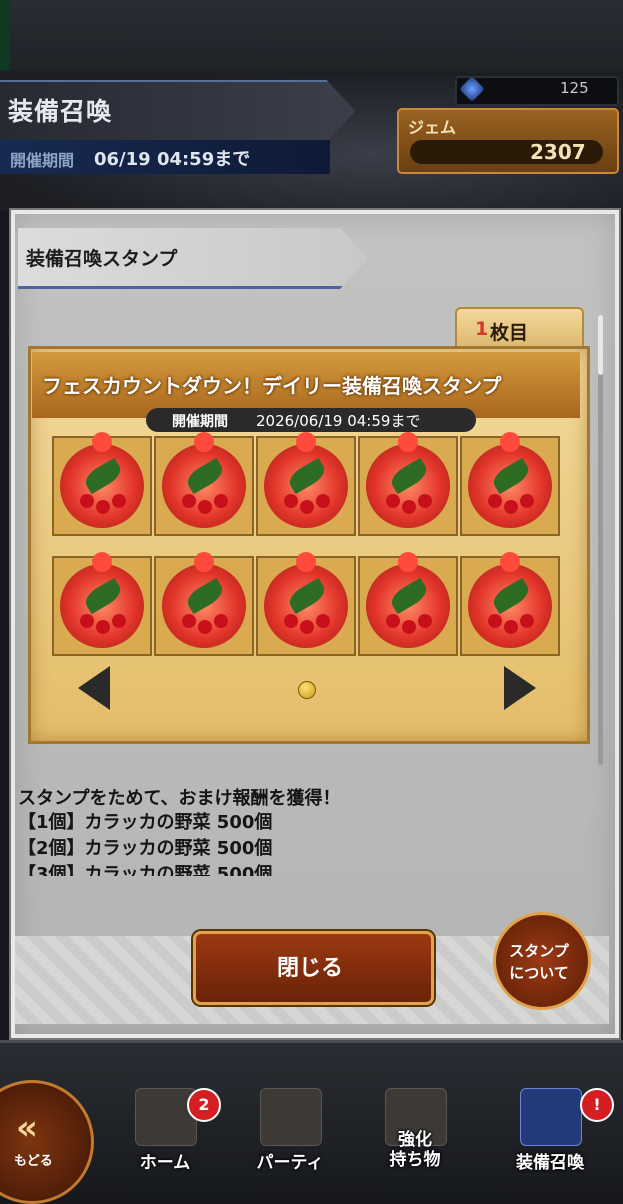  What do you see at coordinates (168, 1133) in the screenshot?
I see `nav-home: ホーム 2` at bounding box center [168, 1133].